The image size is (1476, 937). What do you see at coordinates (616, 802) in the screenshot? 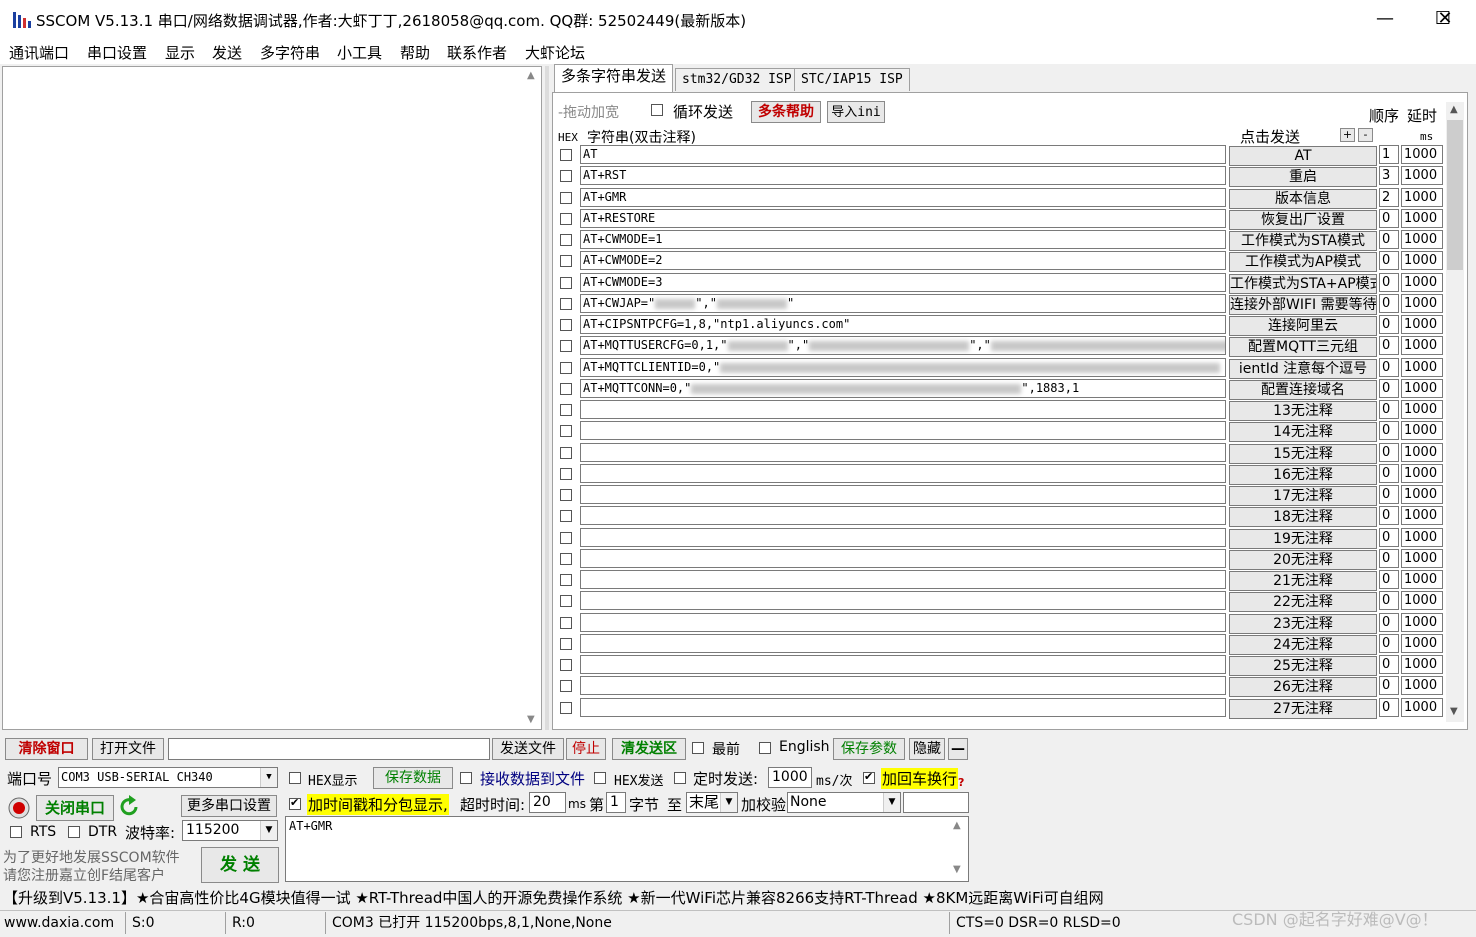
I see `byte-start-input: 1` at bounding box center [616, 802].